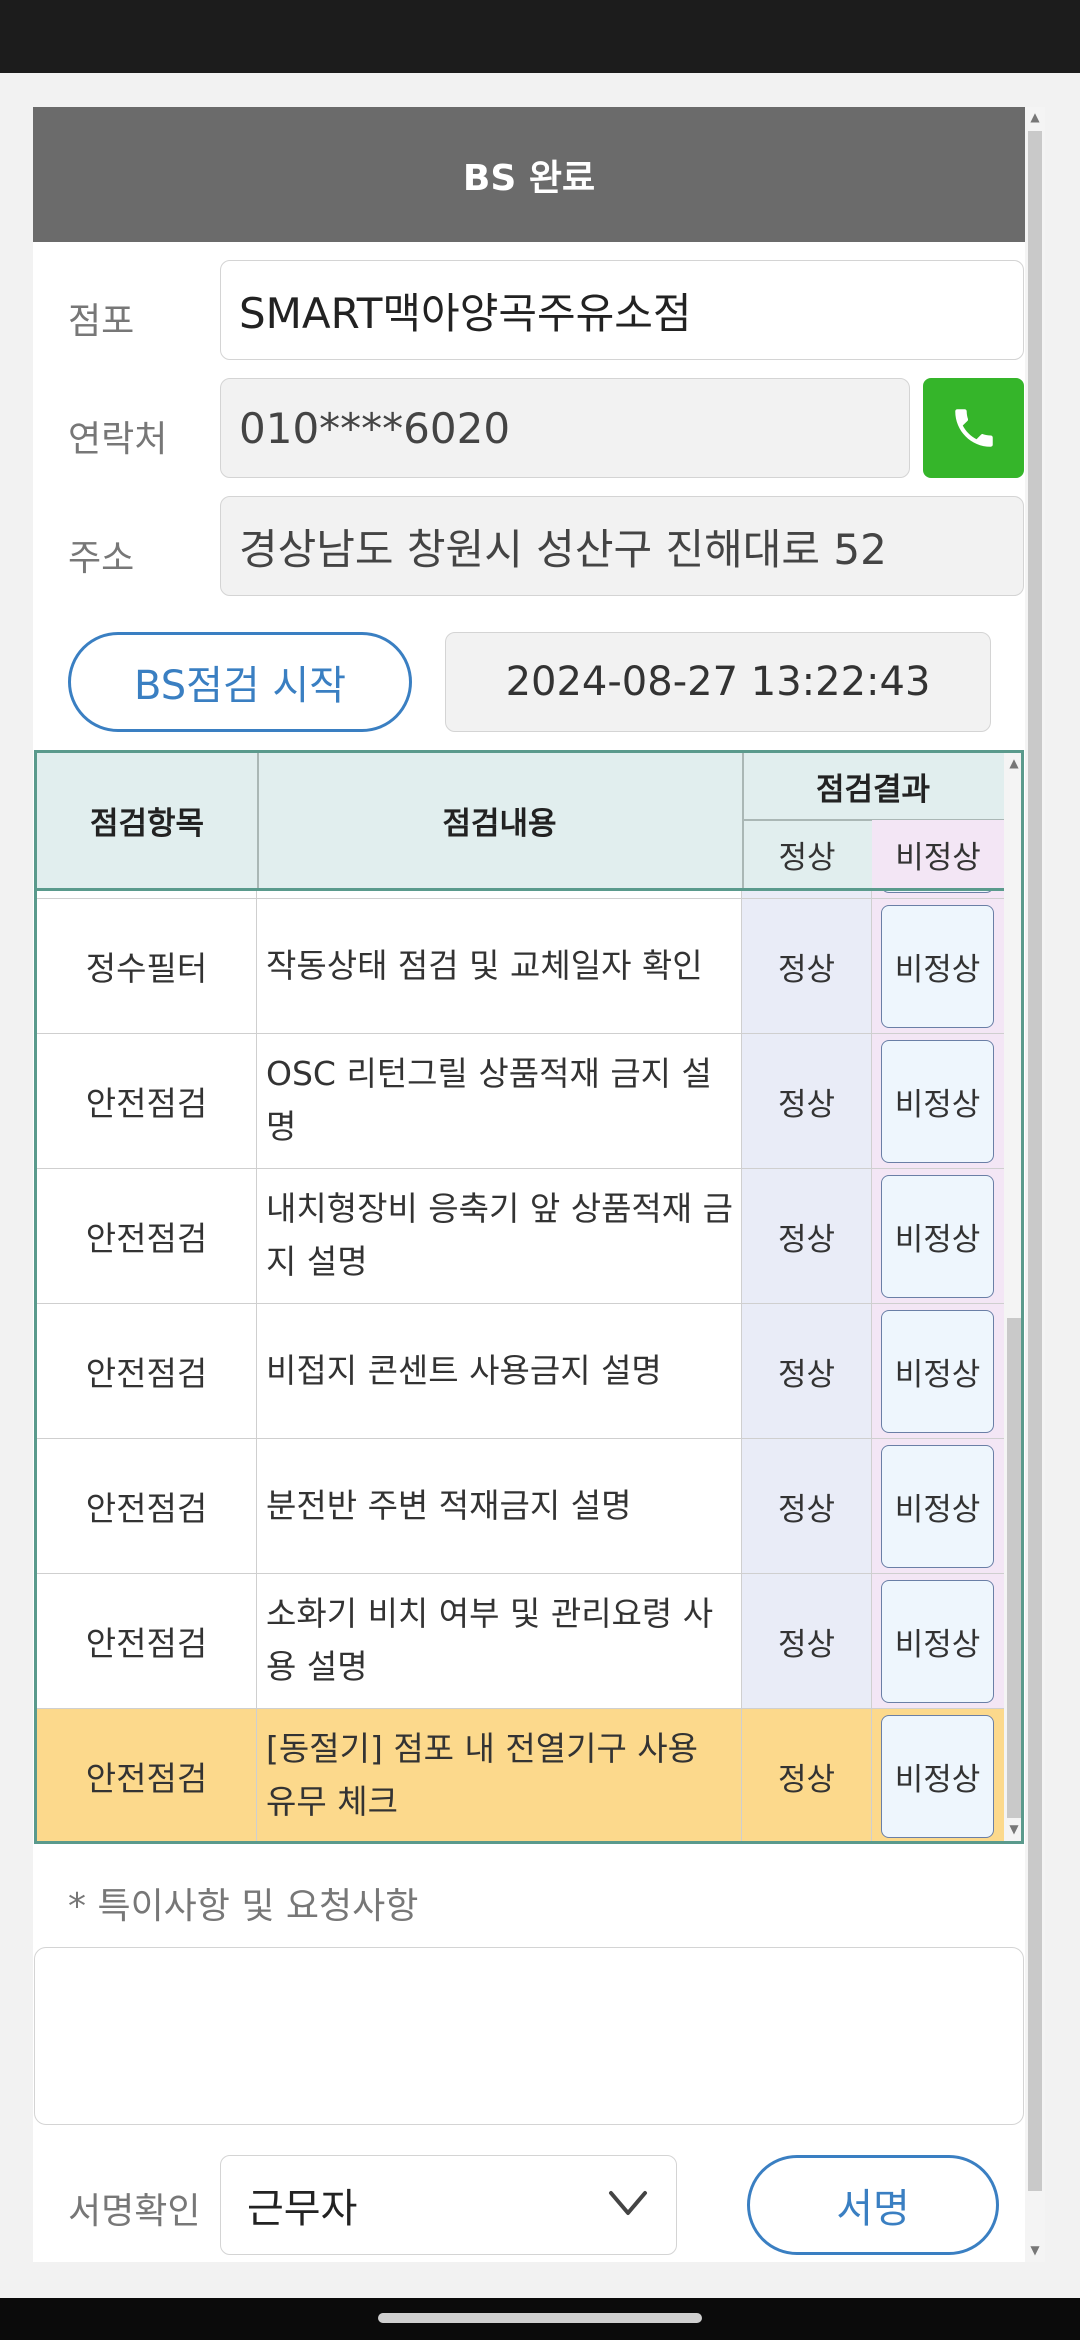 Image resolution: width=1080 pixels, height=2340 pixels. I want to click on store-label: 점포, so click(101, 321).